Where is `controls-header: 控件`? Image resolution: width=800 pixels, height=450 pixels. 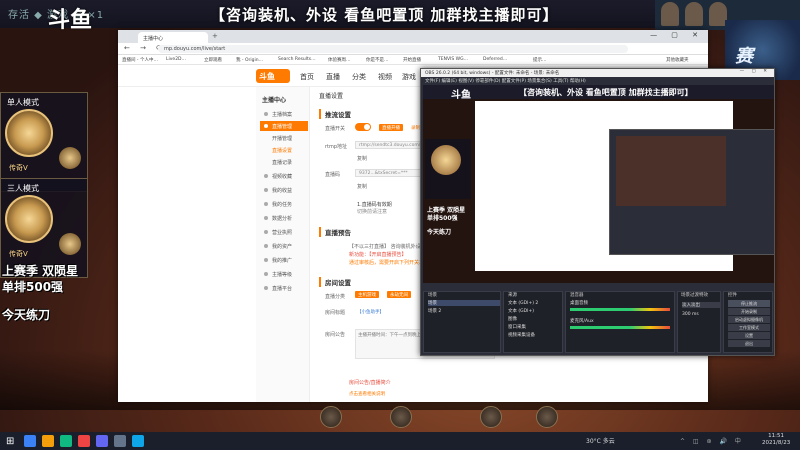
controls-header: 控件 is located at coordinates (732, 295).